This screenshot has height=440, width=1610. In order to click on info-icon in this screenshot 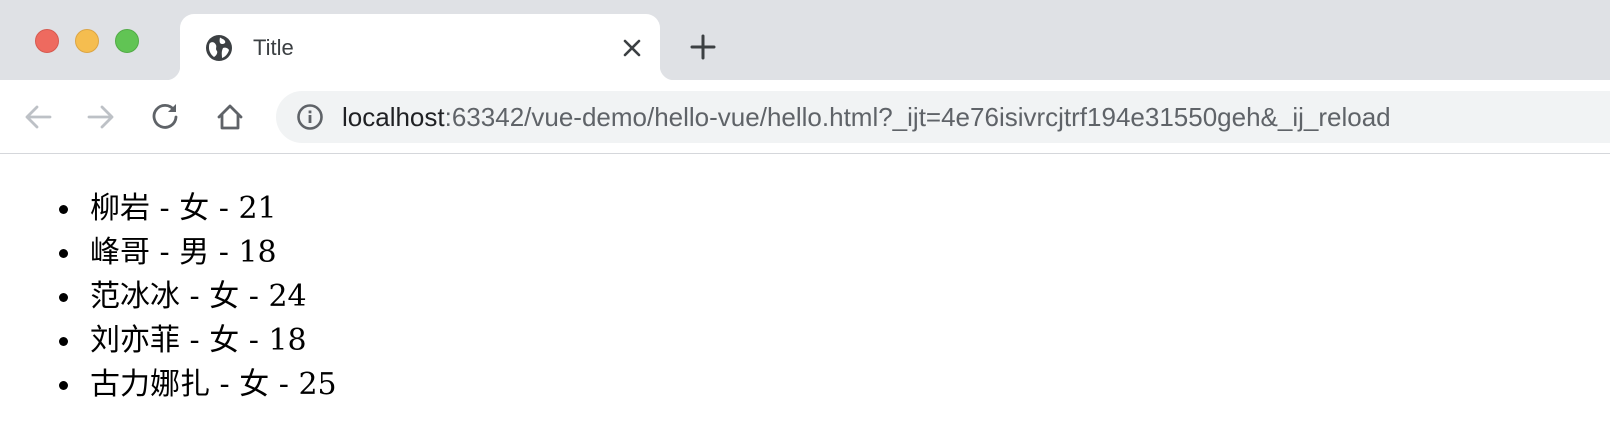, I will do `click(310, 117)`.